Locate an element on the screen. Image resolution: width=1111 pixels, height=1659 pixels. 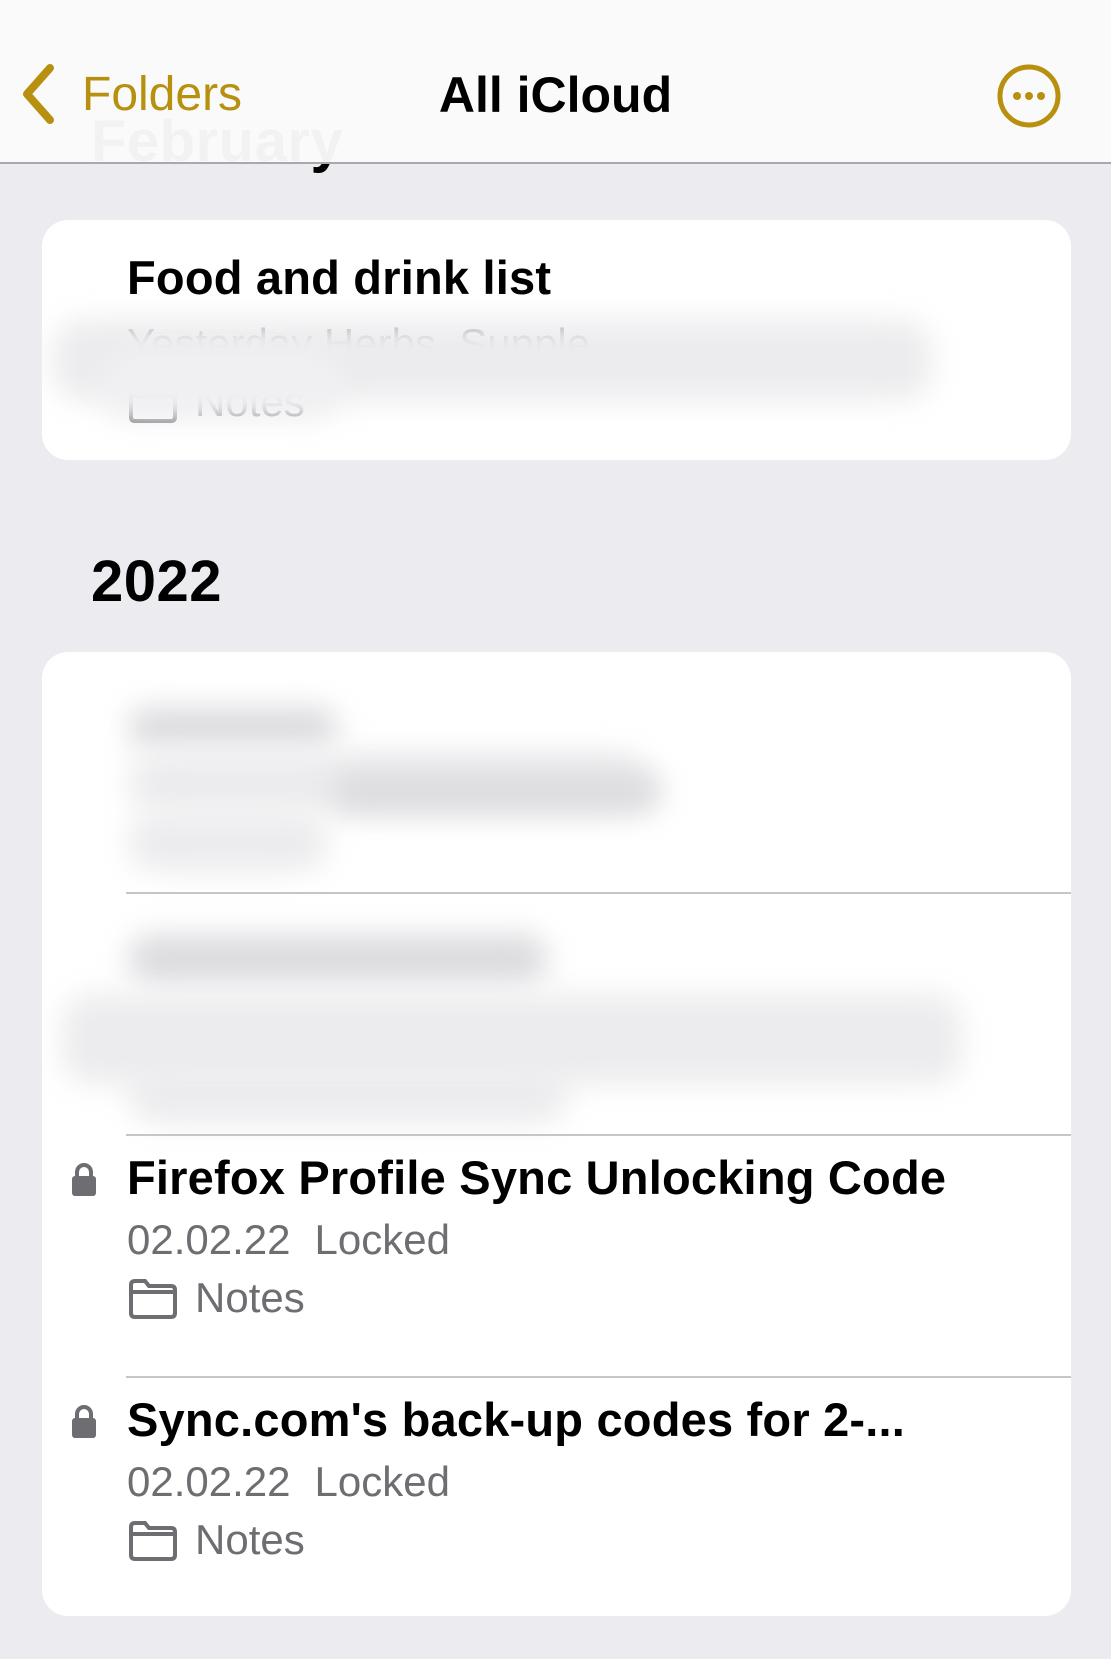
navigation-bar: Folders All iCloud is located at coordinates (555, 82).